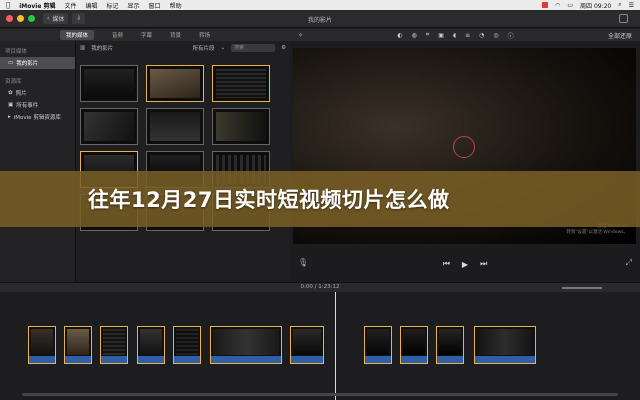 The image size is (640, 400). What do you see at coordinates (464, 147) in the screenshot?
I see `game-emblem` at bounding box center [464, 147].